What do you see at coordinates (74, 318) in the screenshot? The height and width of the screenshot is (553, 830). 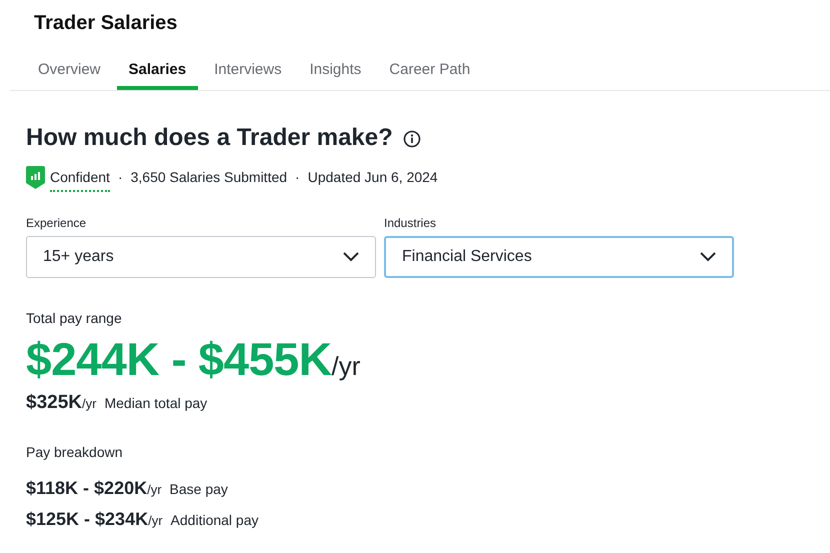 I see `total-pay-label: Total pay range` at bounding box center [74, 318].